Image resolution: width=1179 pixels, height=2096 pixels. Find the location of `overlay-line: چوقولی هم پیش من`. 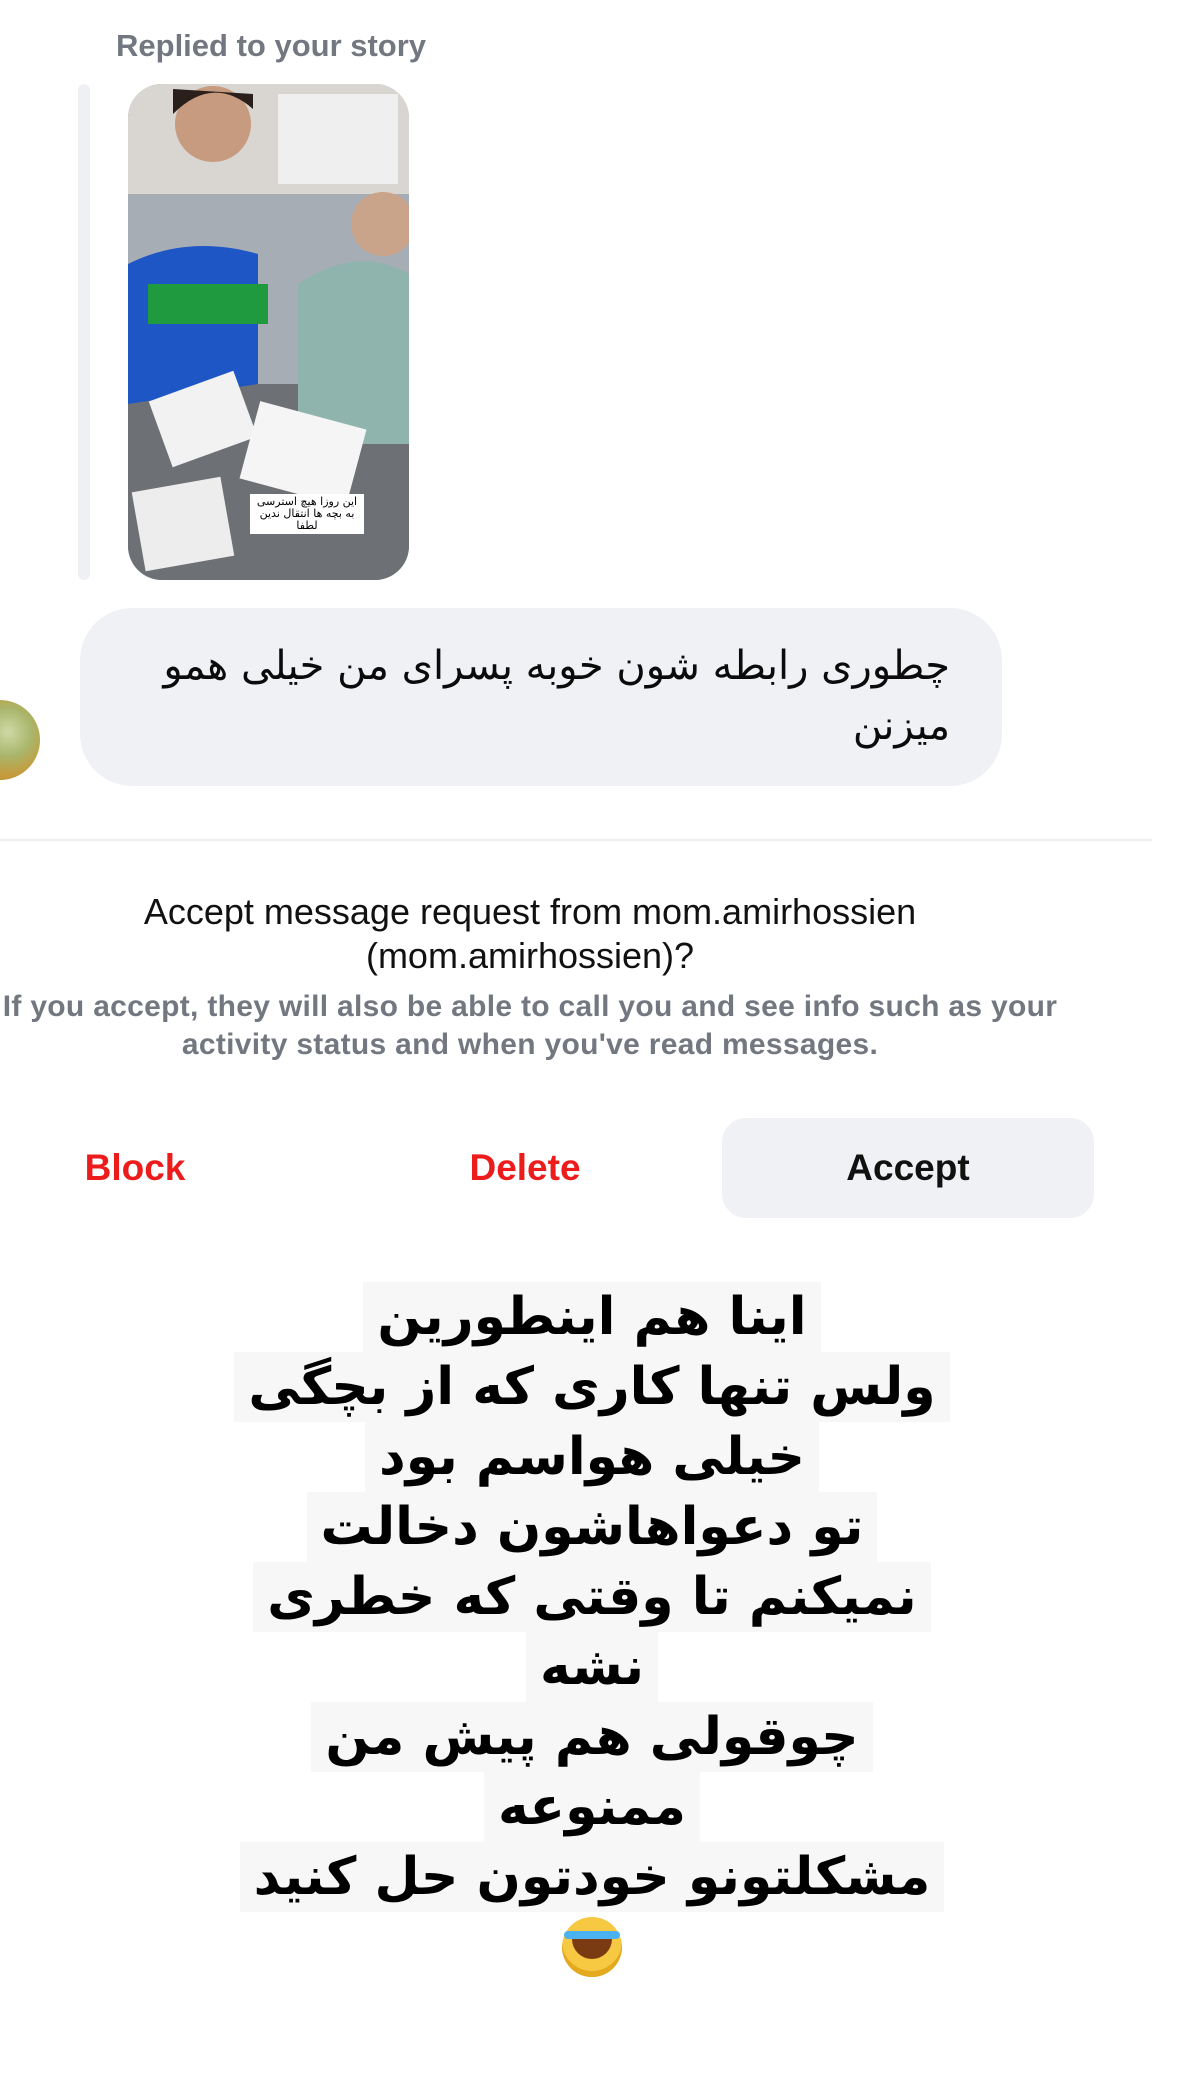

overlay-line: چوقولی هم پیش من is located at coordinates (592, 1737).